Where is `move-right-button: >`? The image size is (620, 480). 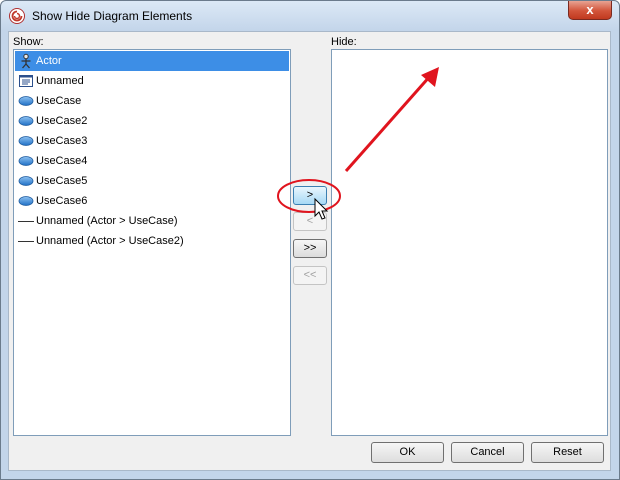 move-right-button: > is located at coordinates (310, 195).